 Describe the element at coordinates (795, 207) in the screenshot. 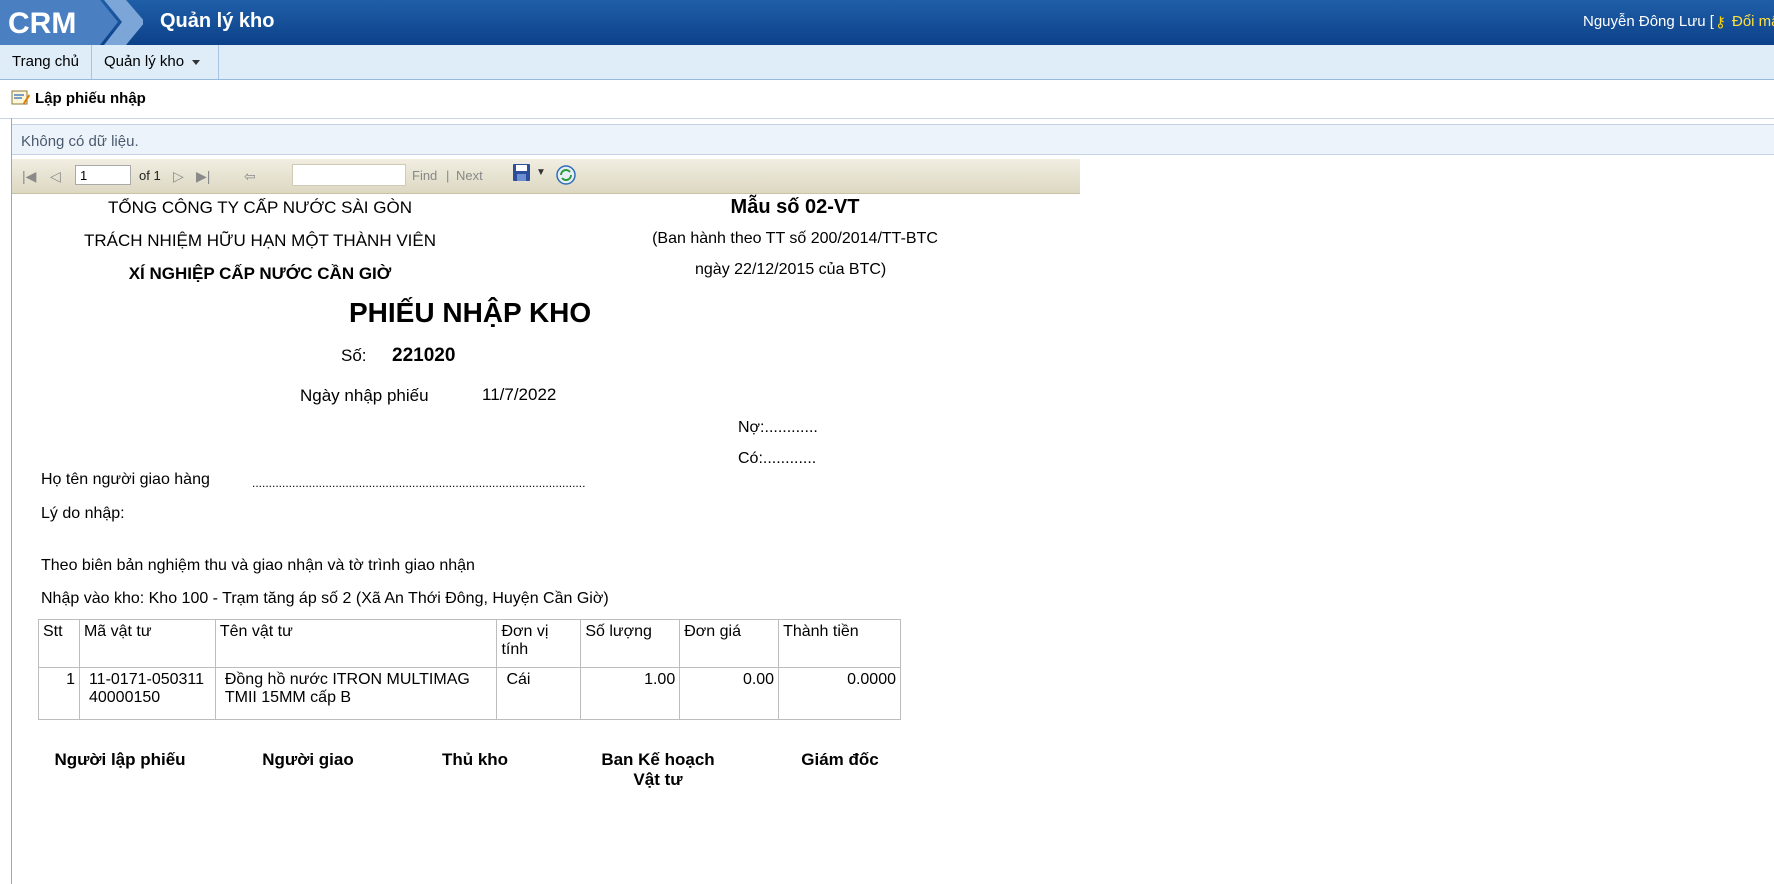

I see `form-code: Mẫu số 02-VT` at that location.